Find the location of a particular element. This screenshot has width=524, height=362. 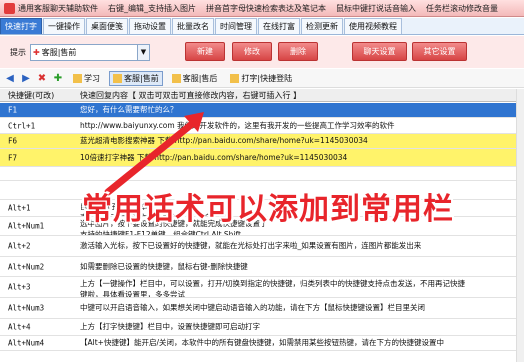

row-shortcut-key: F6 is located at coordinates (13, 141).